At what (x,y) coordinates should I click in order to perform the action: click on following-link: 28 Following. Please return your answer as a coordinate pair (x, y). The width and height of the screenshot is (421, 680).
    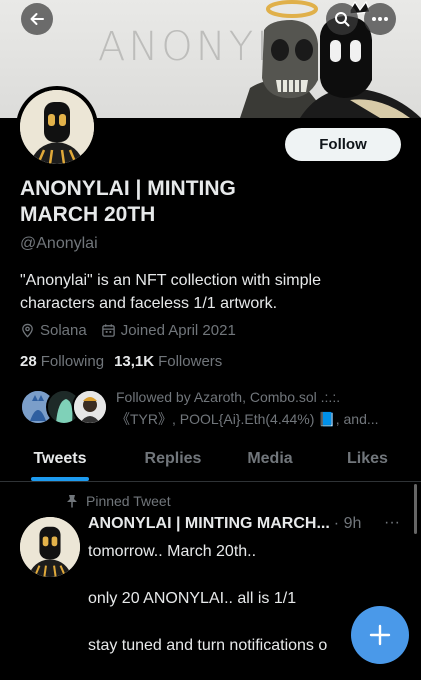
    Looking at the image, I should click on (62, 361).